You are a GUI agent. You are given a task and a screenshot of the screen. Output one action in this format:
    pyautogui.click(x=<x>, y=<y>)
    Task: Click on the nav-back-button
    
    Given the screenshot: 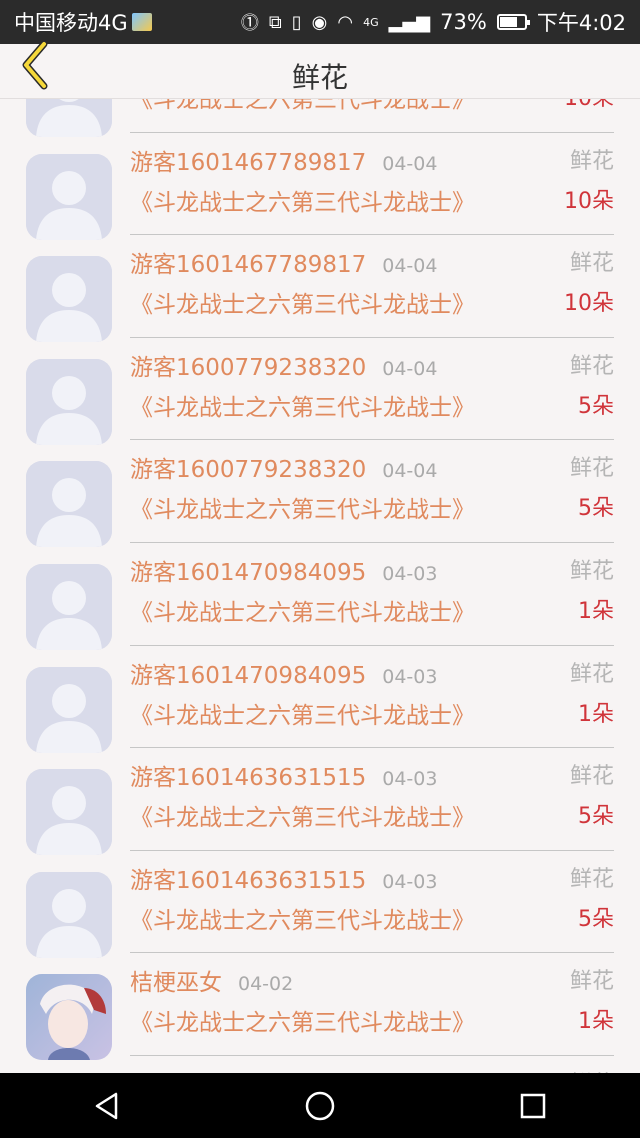 What is the action you would take?
    pyautogui.click(x=107, y=1106)
    